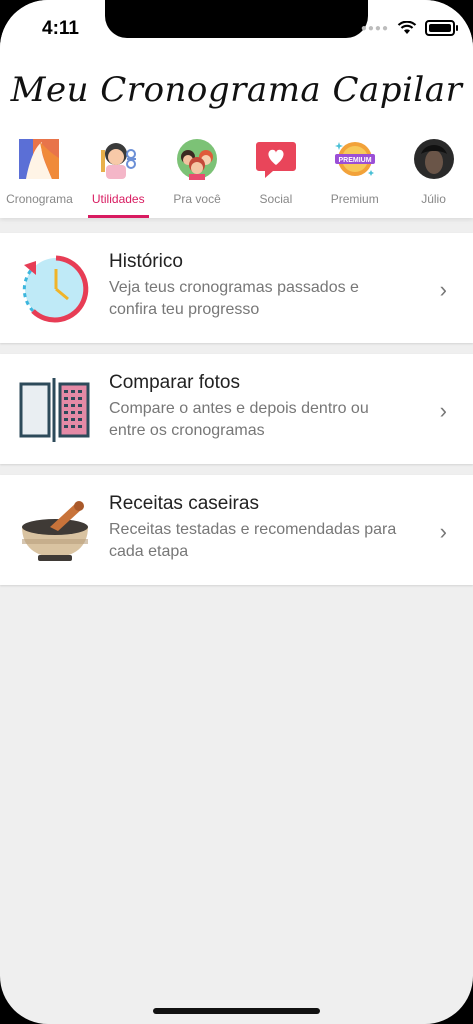  I want to click on home-indicator, so click(236, 1011).